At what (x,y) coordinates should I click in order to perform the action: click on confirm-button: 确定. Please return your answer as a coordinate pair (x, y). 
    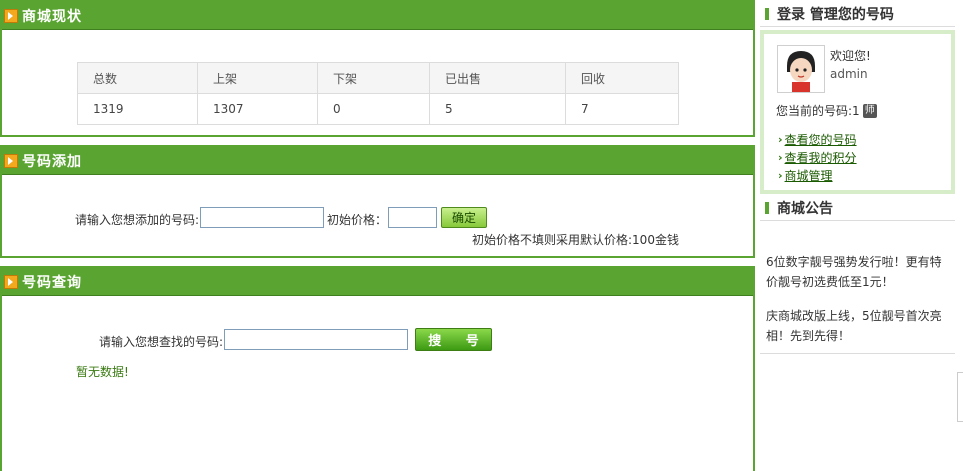
    Looking at the image, I should click on (464, 217).